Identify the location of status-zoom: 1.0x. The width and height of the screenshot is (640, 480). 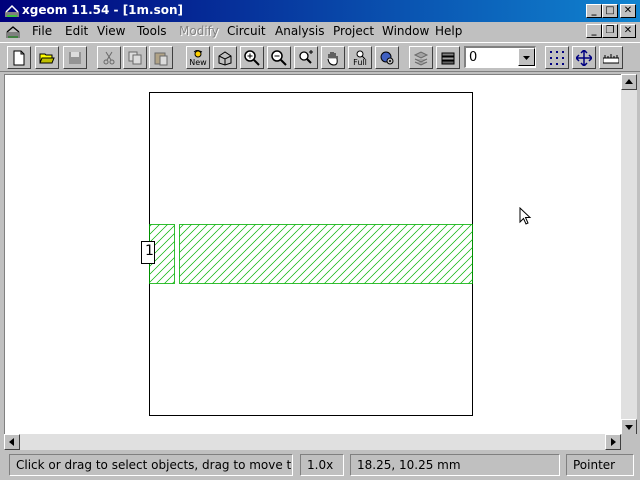
(322, 465).